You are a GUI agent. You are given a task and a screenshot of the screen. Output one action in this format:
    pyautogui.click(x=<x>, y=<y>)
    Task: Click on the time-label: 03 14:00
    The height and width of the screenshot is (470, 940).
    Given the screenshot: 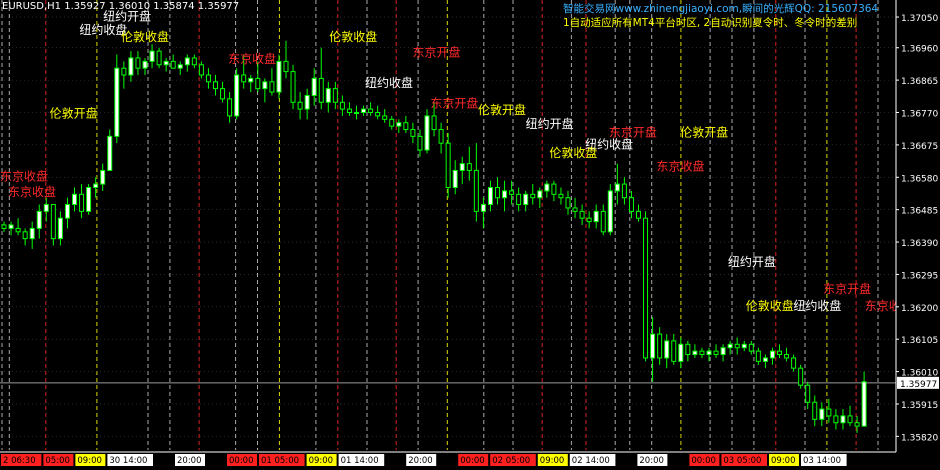 What is the action you would take?
    pyautogui.click(x=822, y=461)
    